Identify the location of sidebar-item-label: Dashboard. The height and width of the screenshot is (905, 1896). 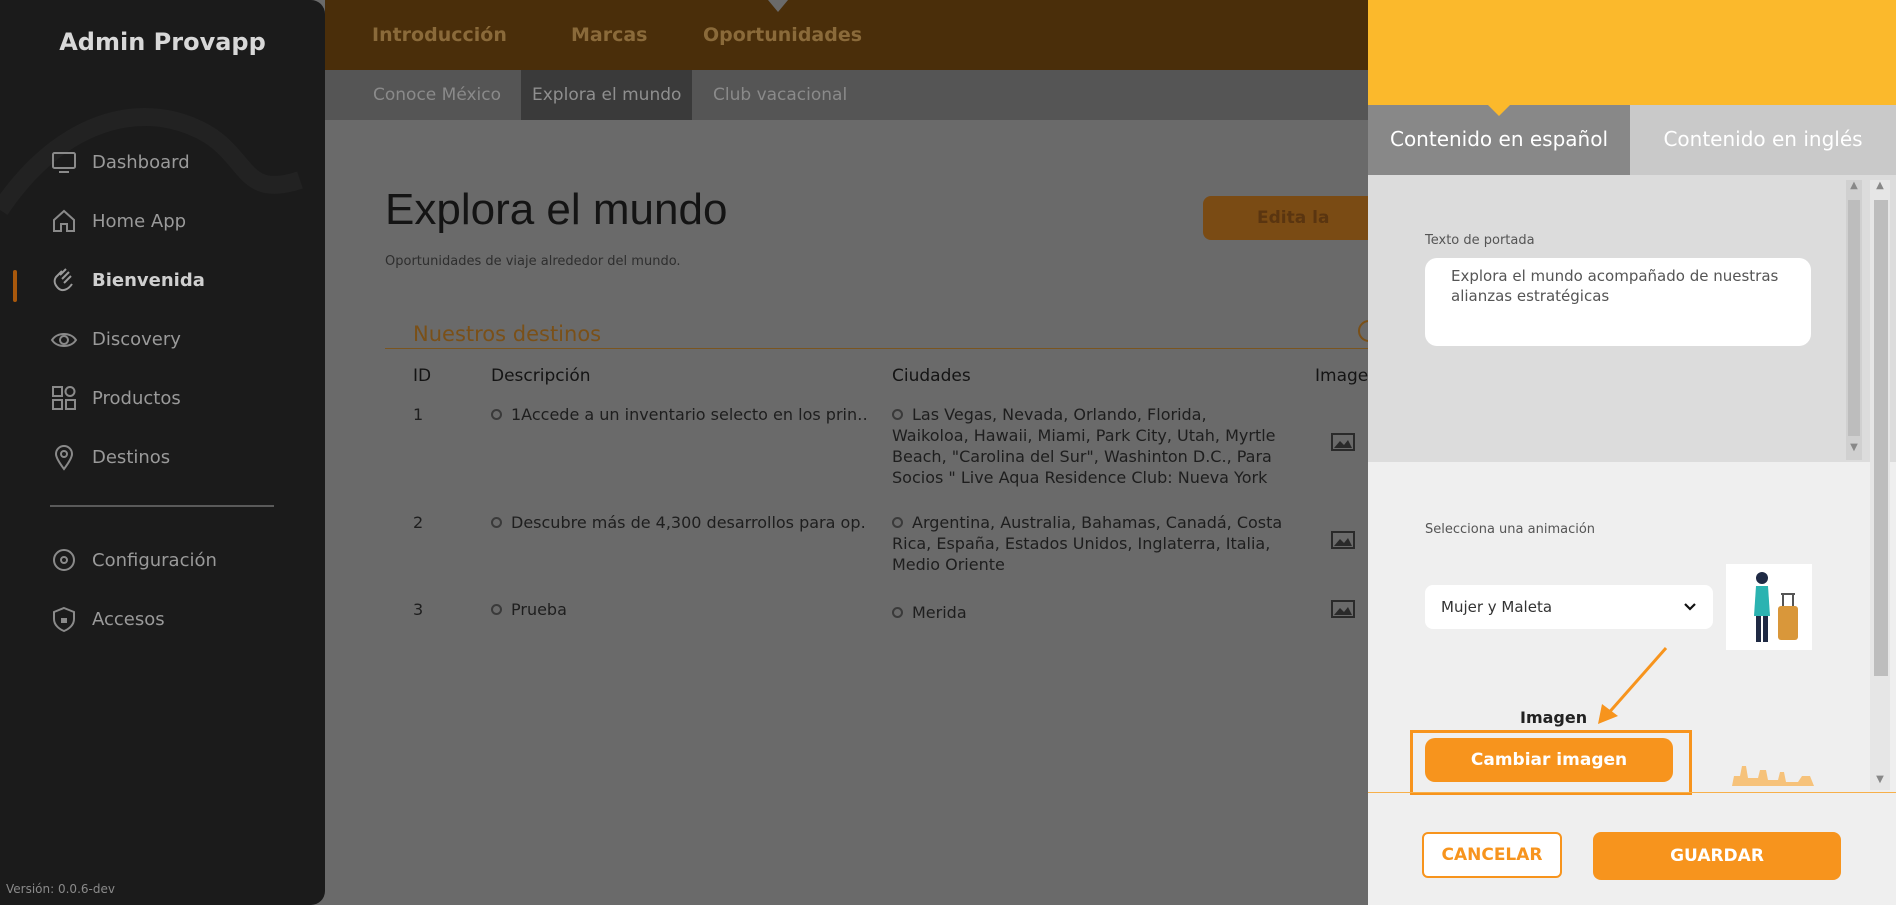
(141, 162).